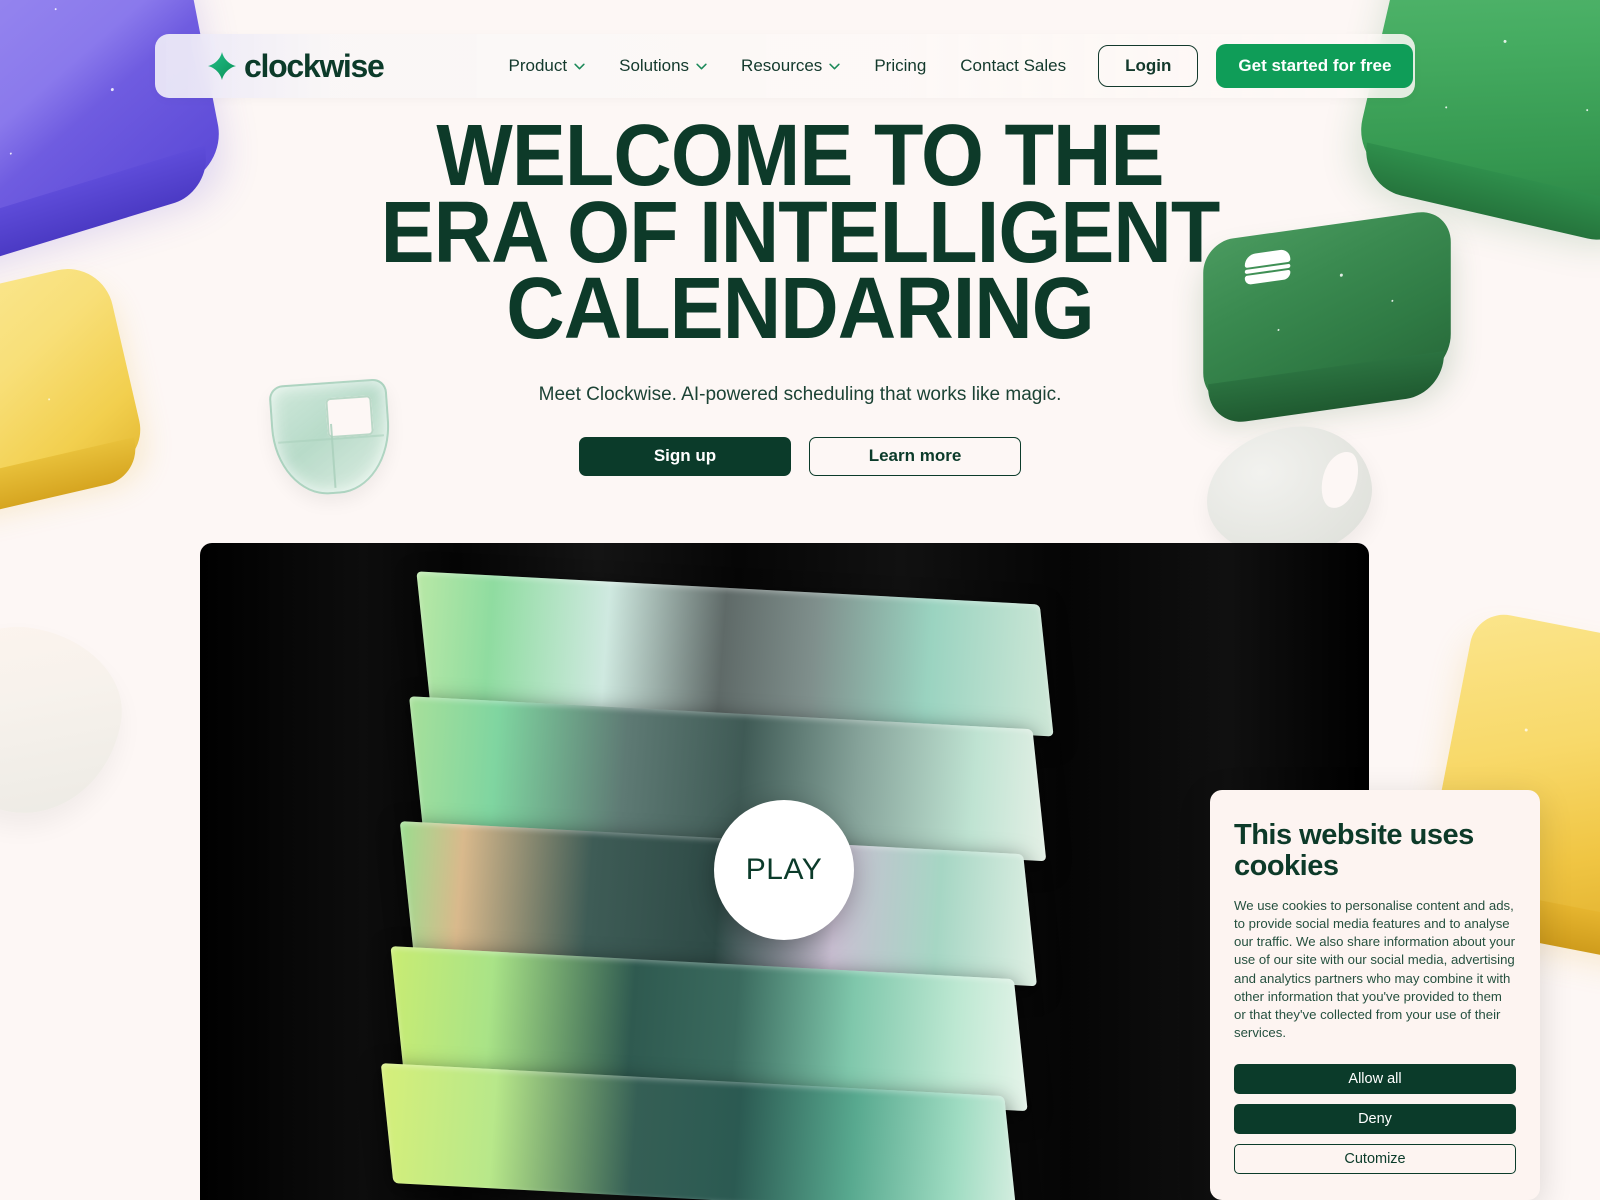  Describe the element at coordinates (1148, 66) in the screenshot. I see `login-button: Login` at that location.